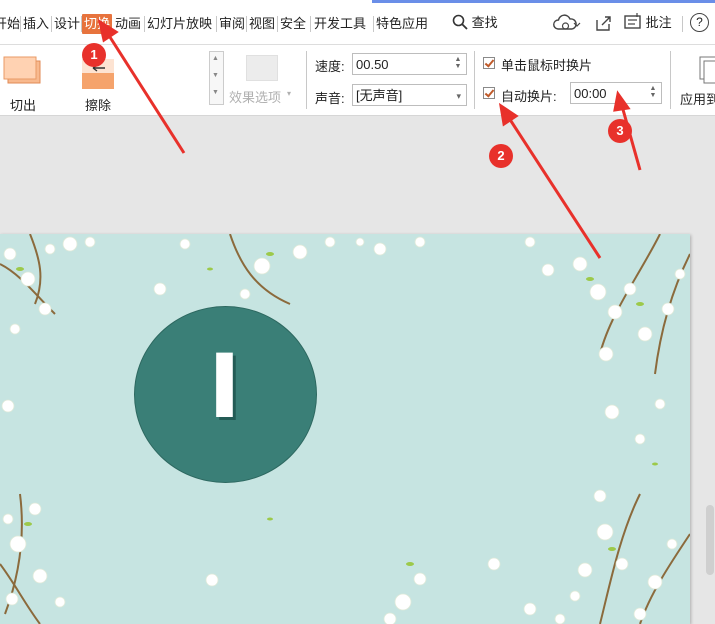 Image resolution: width=715 pixels, height=624 pixels. Describe the element at coordinates (620, 131) in the screenshot. I see `annotation-badge-3: 3` at that location.